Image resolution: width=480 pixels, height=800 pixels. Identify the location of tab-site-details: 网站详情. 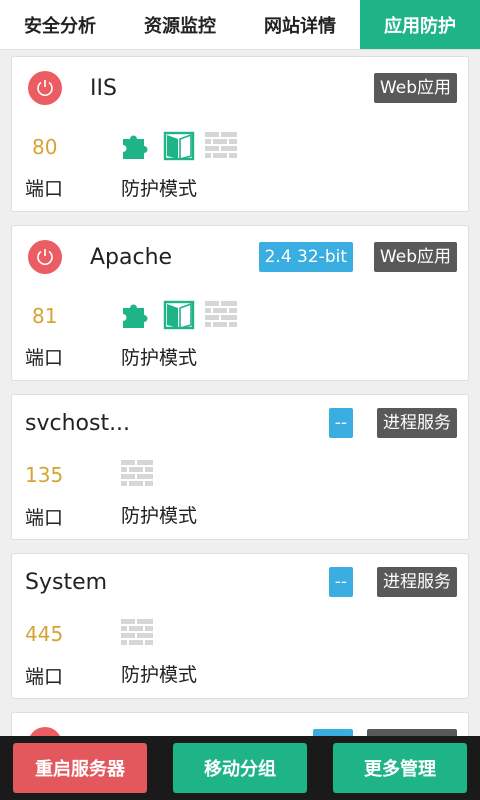
(300, 24).